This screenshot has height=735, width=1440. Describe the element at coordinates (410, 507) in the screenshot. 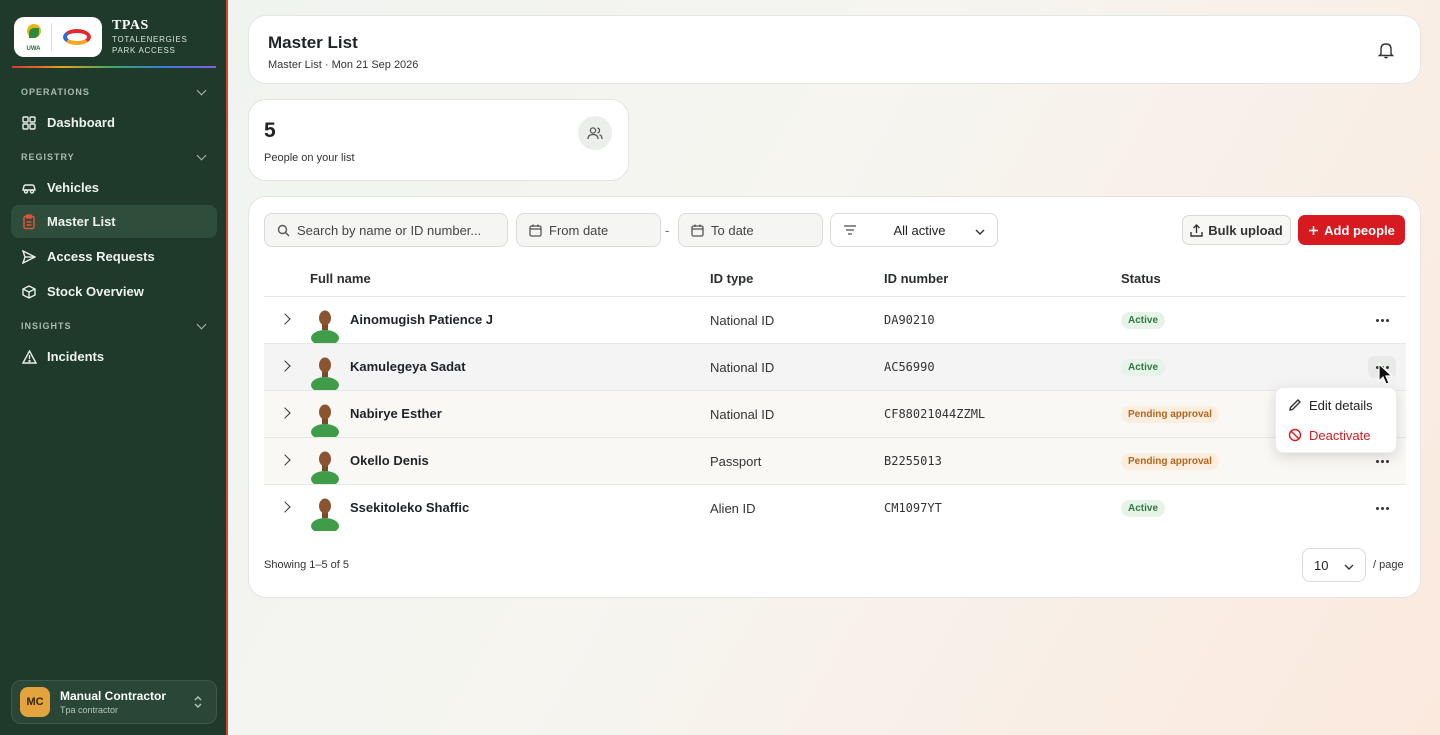

I see `person-name: Ssekitoleko Shaffic` at that location.